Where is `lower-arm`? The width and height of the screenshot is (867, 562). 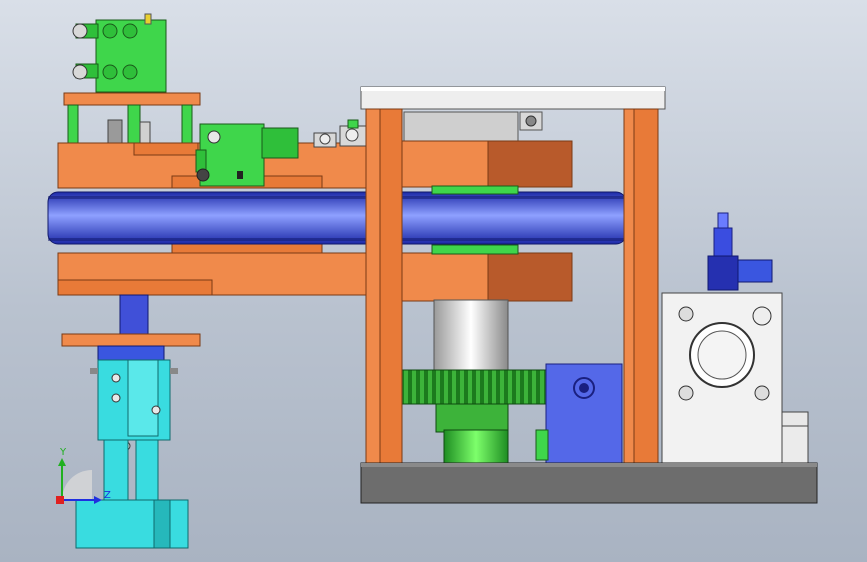 lower-arm is located at coordinates (214, 266).